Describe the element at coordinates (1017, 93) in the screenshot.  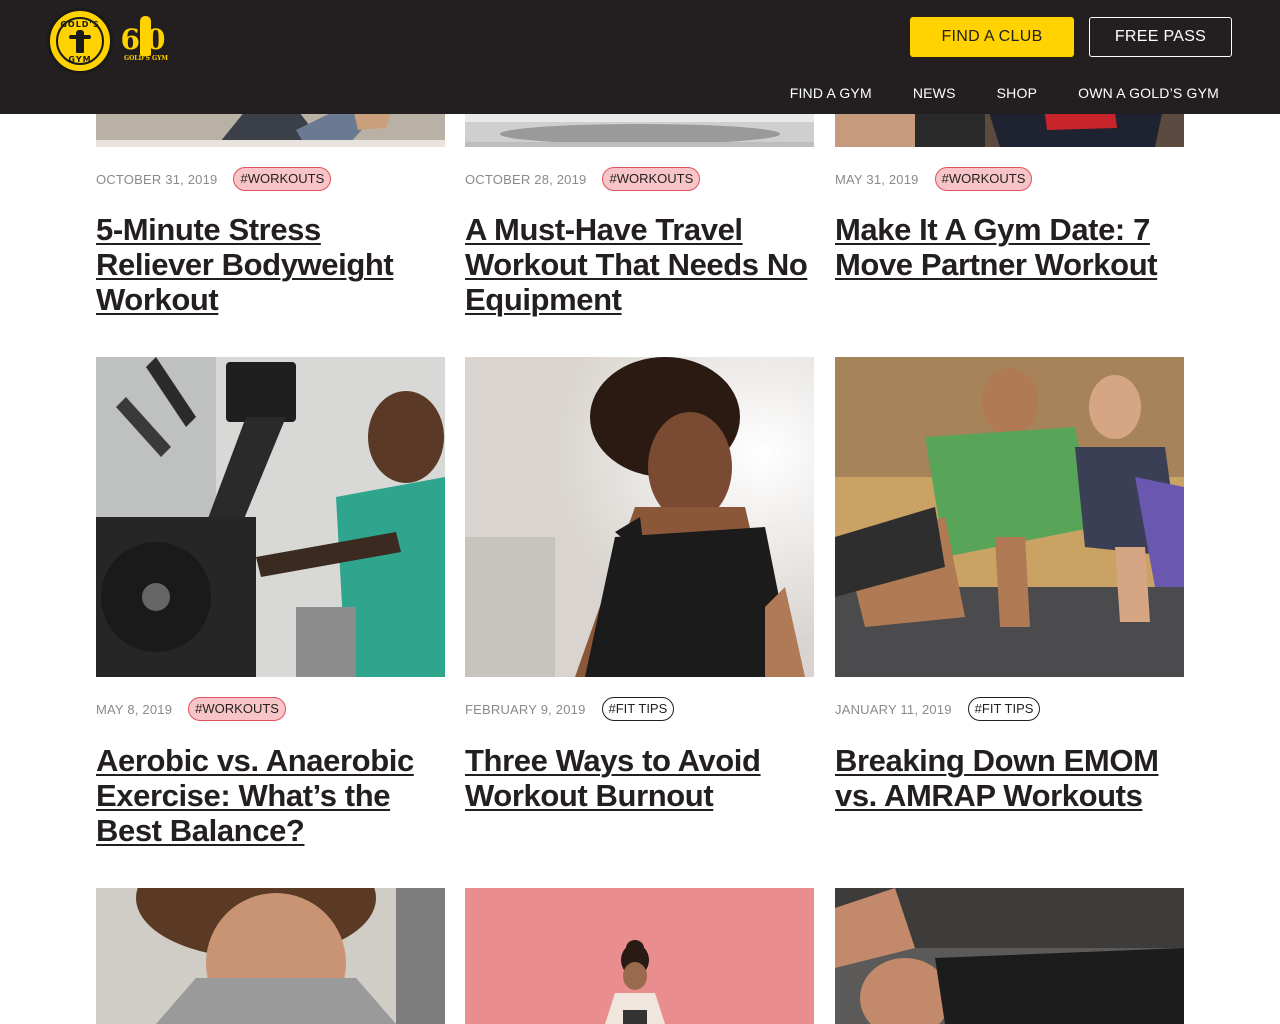
I see `nav-shop: SHOP` at that location.